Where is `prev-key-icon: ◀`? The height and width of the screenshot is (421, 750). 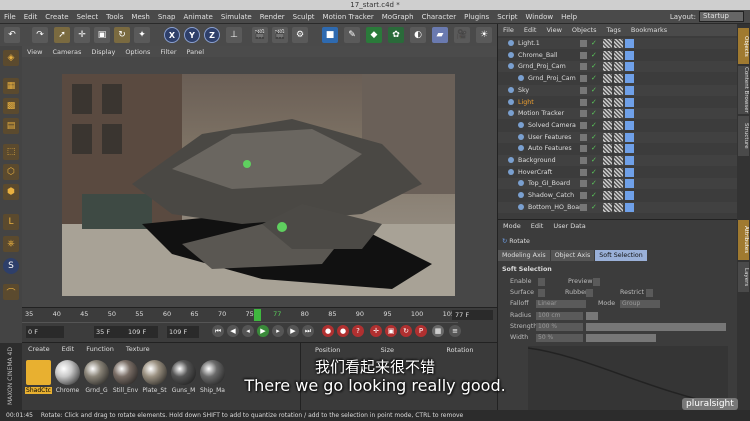
prev-key-icon: ◀ is located at coordinates (233, 331).